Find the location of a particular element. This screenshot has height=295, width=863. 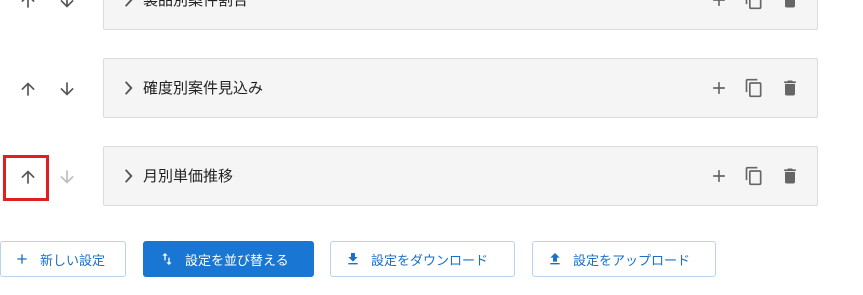

upload-settings-label: 設定をアップロード is located at coordinates (632, 261).